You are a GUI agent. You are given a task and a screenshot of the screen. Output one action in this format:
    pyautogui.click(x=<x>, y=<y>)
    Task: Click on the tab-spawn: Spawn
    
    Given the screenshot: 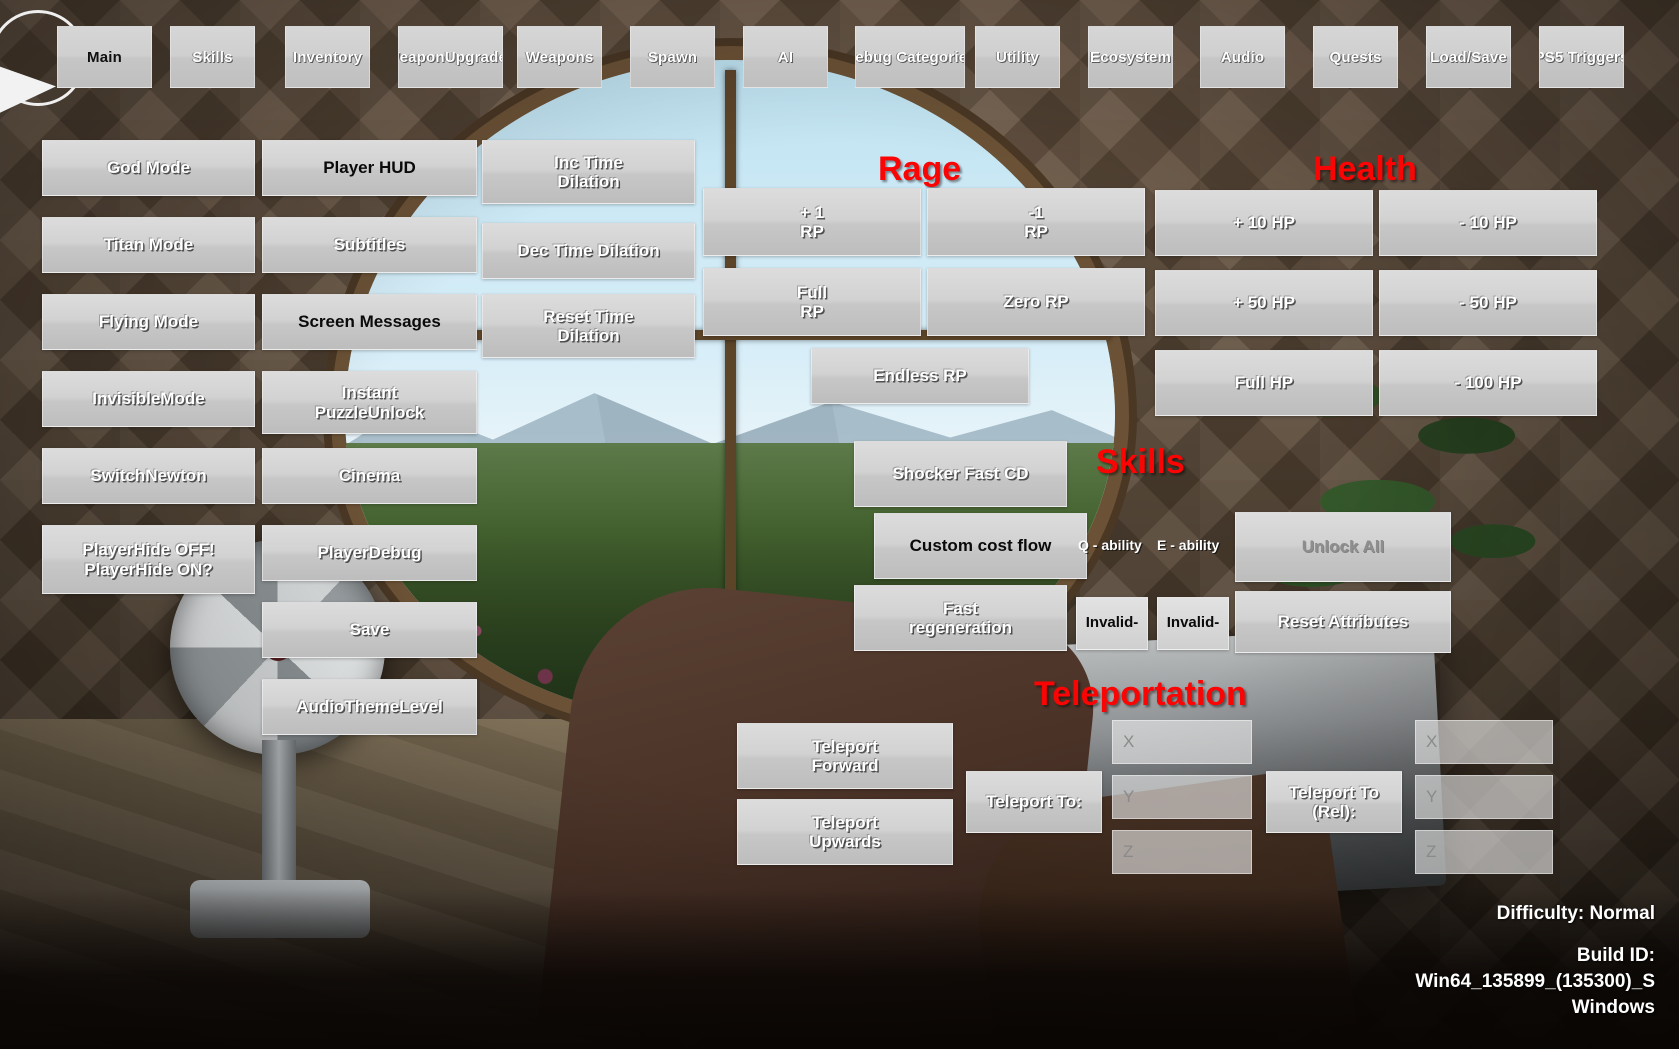 What is the action you would take?
    pyautogui.click(x=672, y=57)
    